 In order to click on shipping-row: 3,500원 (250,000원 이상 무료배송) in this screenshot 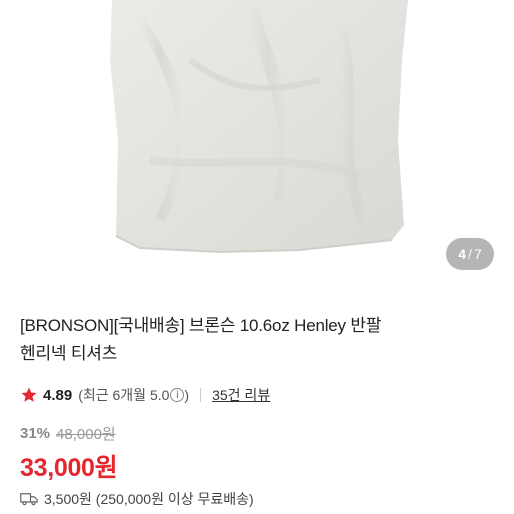, I will do `click(137, 499)`.